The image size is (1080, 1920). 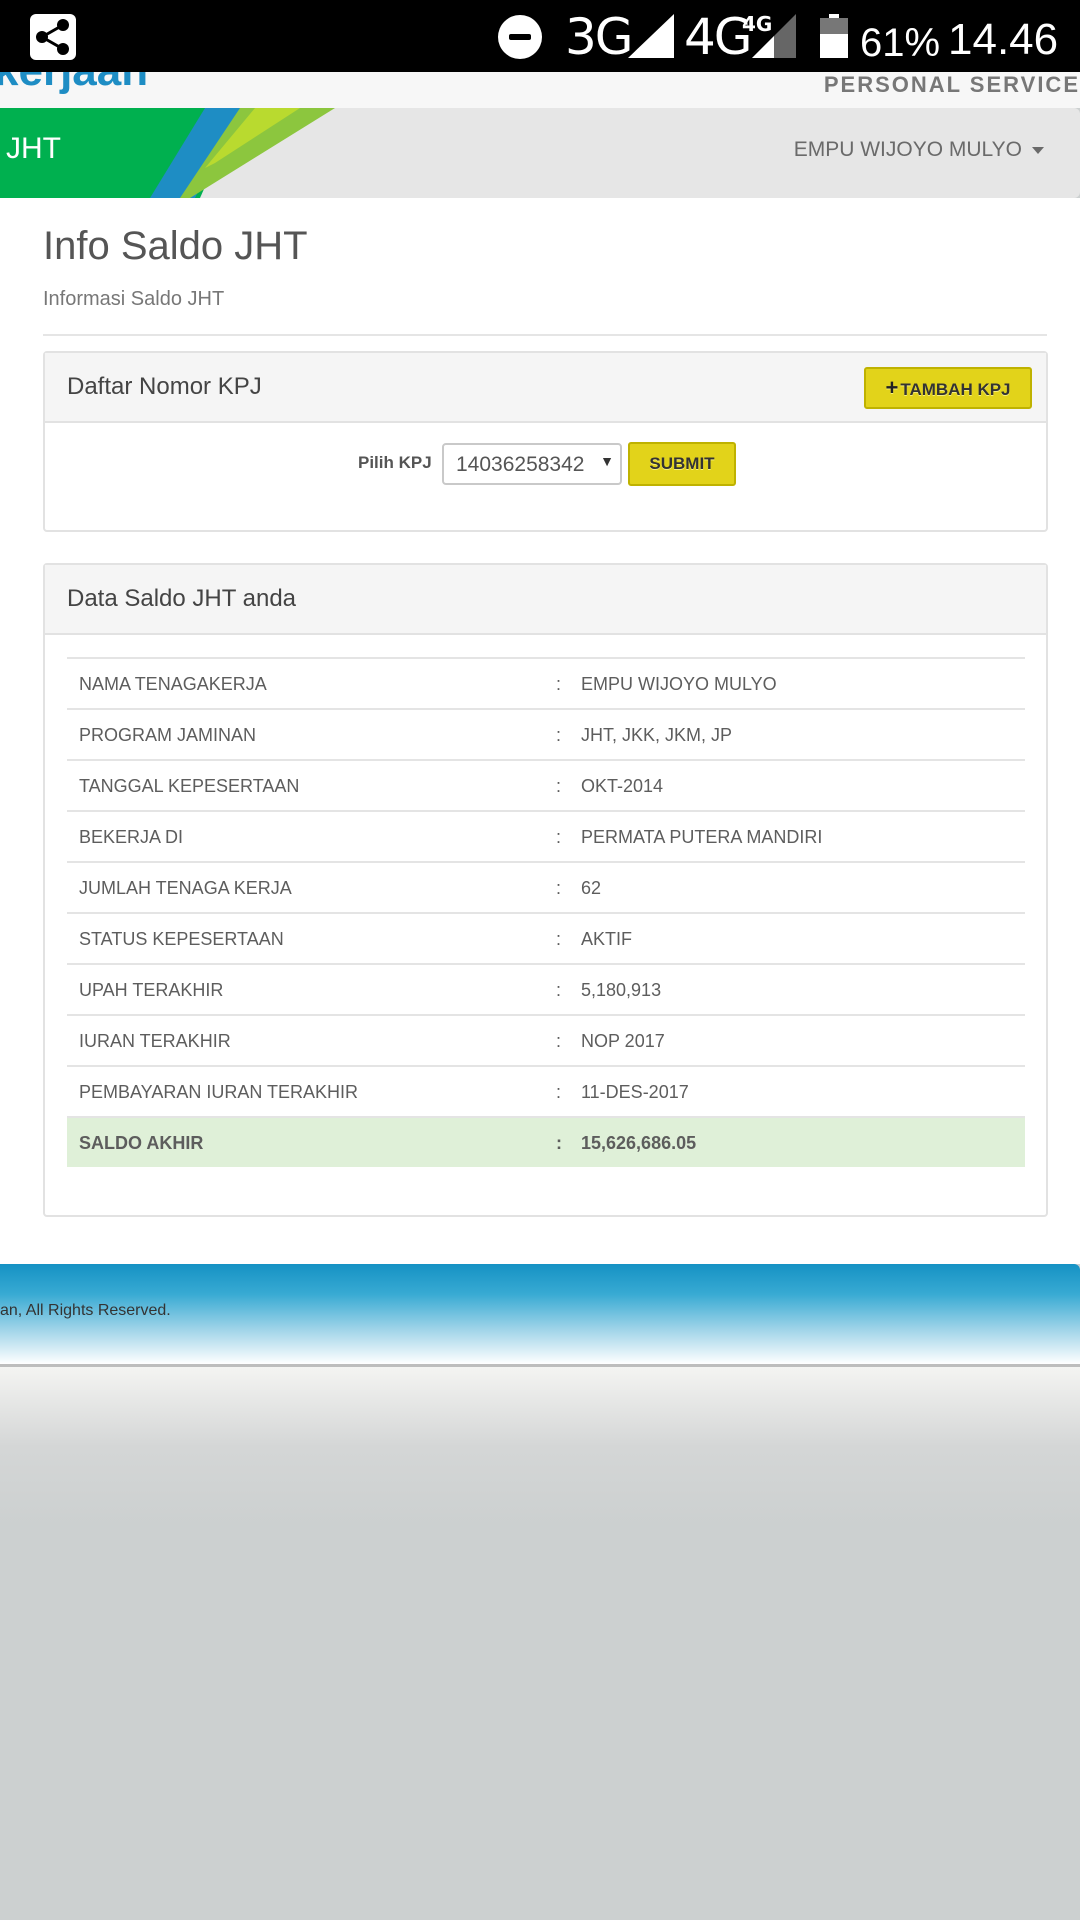 I want to click on site-footer: an, All Rights Reserved., so click(x=540, y=1314).